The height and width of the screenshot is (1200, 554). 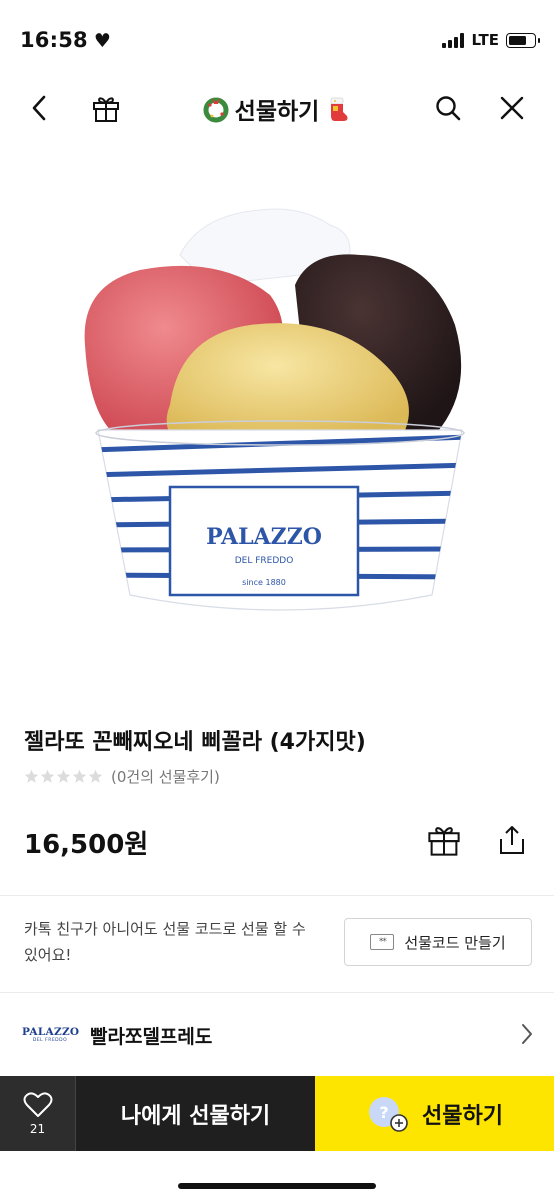 I want to click on cup-brand-text: PALAZZO, so click(x=264, y=537).